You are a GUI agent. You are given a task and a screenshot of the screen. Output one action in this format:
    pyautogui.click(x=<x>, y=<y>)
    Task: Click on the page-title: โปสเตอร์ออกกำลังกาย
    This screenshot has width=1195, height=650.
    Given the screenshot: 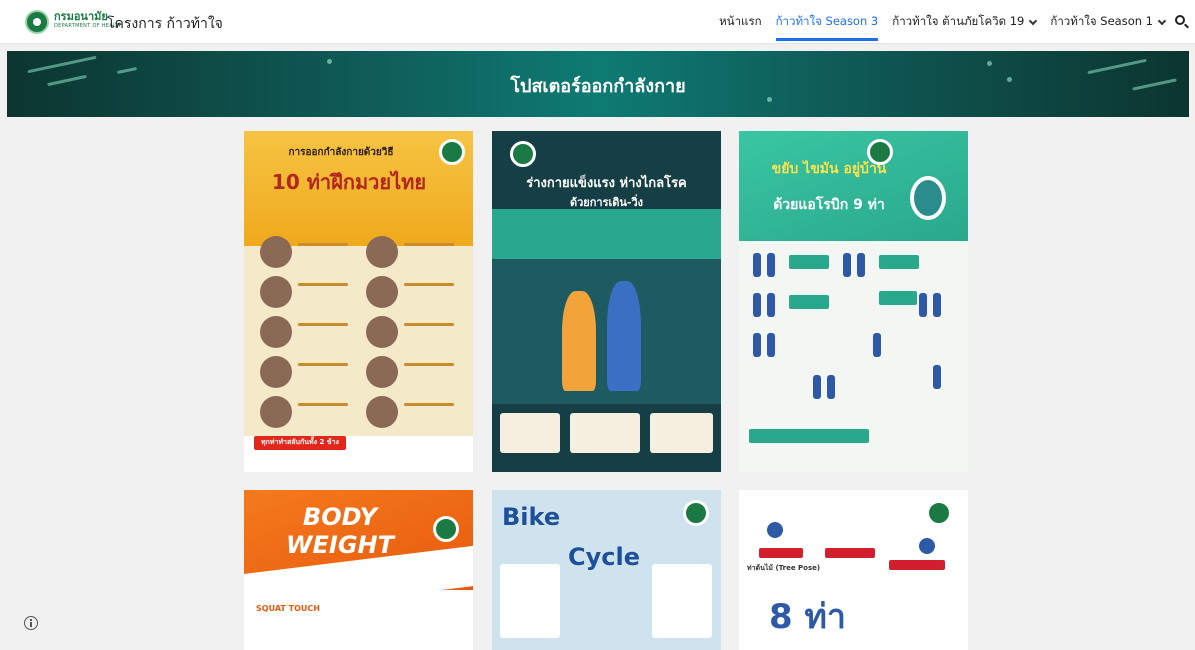 What is the action you would take?
    pyautogui.click(x=598, y=86)
    